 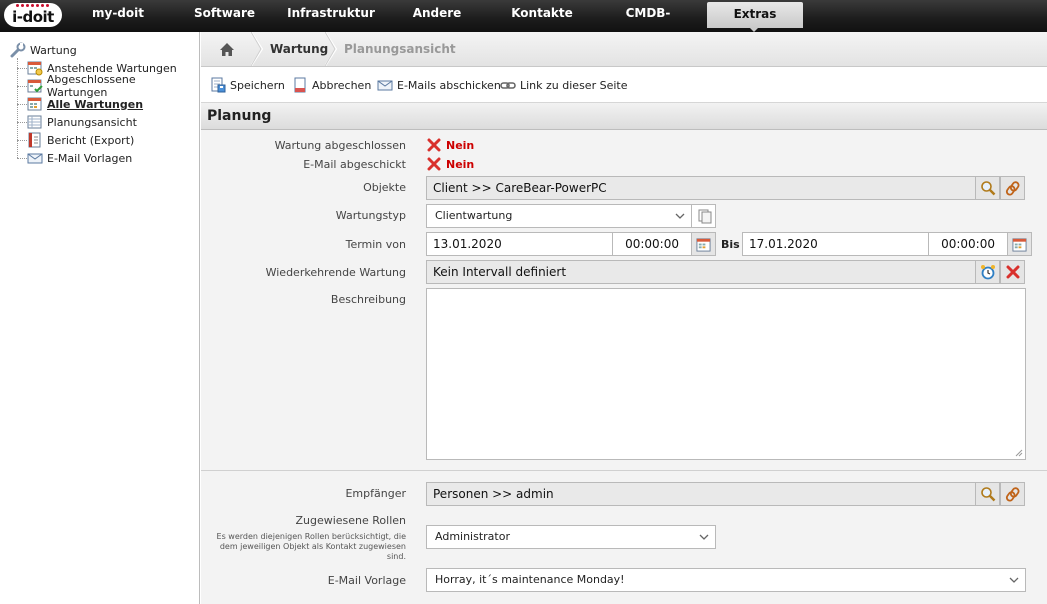 What do you see at coordinates (375, 493) in the screenshot?
I see `recipients-label: Empfänger` at bounding box center [375, 493].